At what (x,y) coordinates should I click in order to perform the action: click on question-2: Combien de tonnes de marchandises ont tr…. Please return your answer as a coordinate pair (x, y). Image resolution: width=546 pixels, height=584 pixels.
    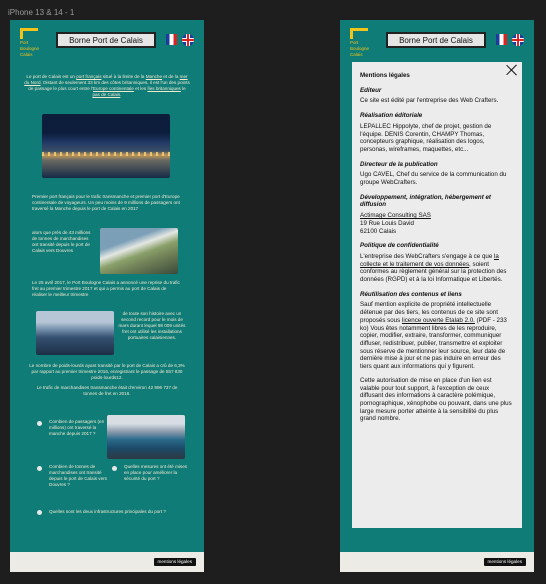
    Looking at the image, I should click on (78, 476).